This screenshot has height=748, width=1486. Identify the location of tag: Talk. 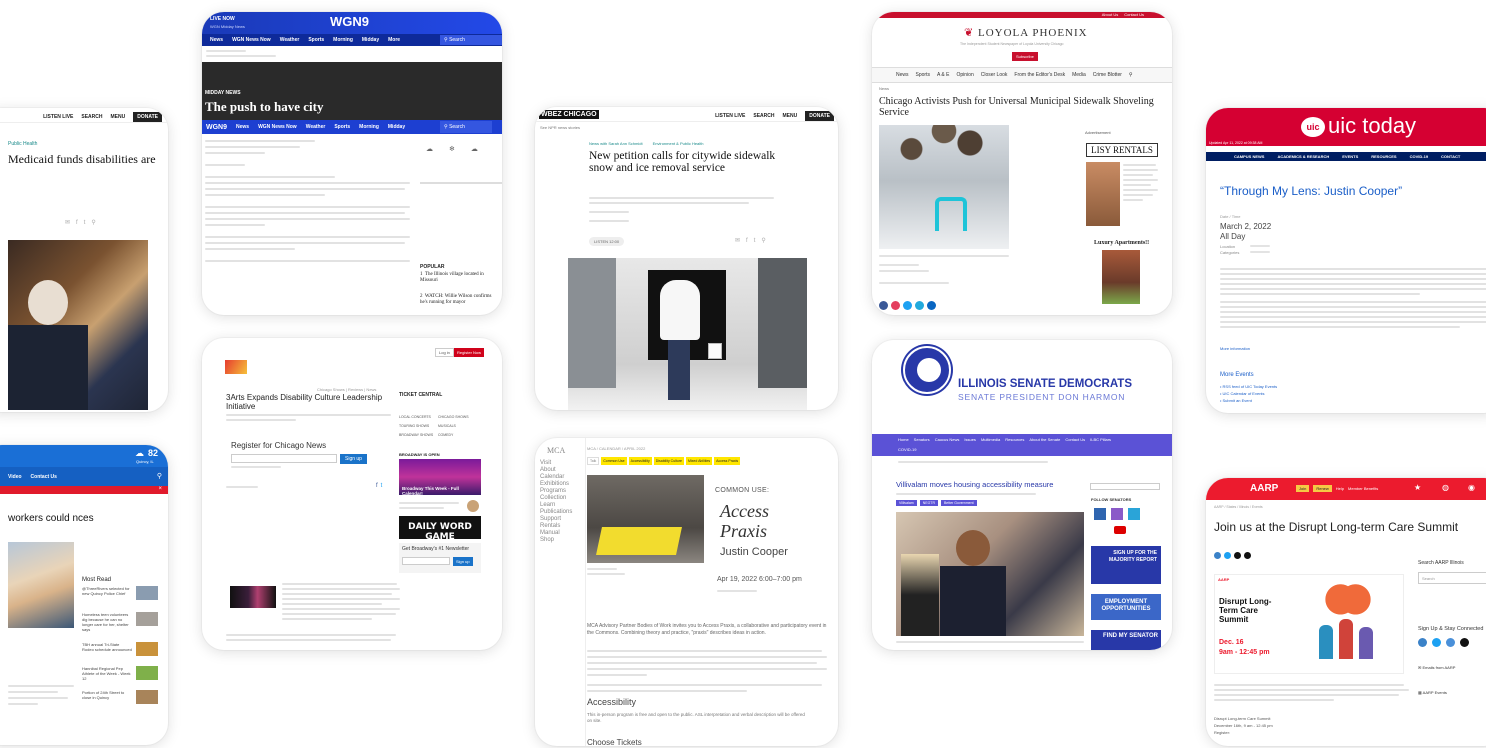
(593, 461).